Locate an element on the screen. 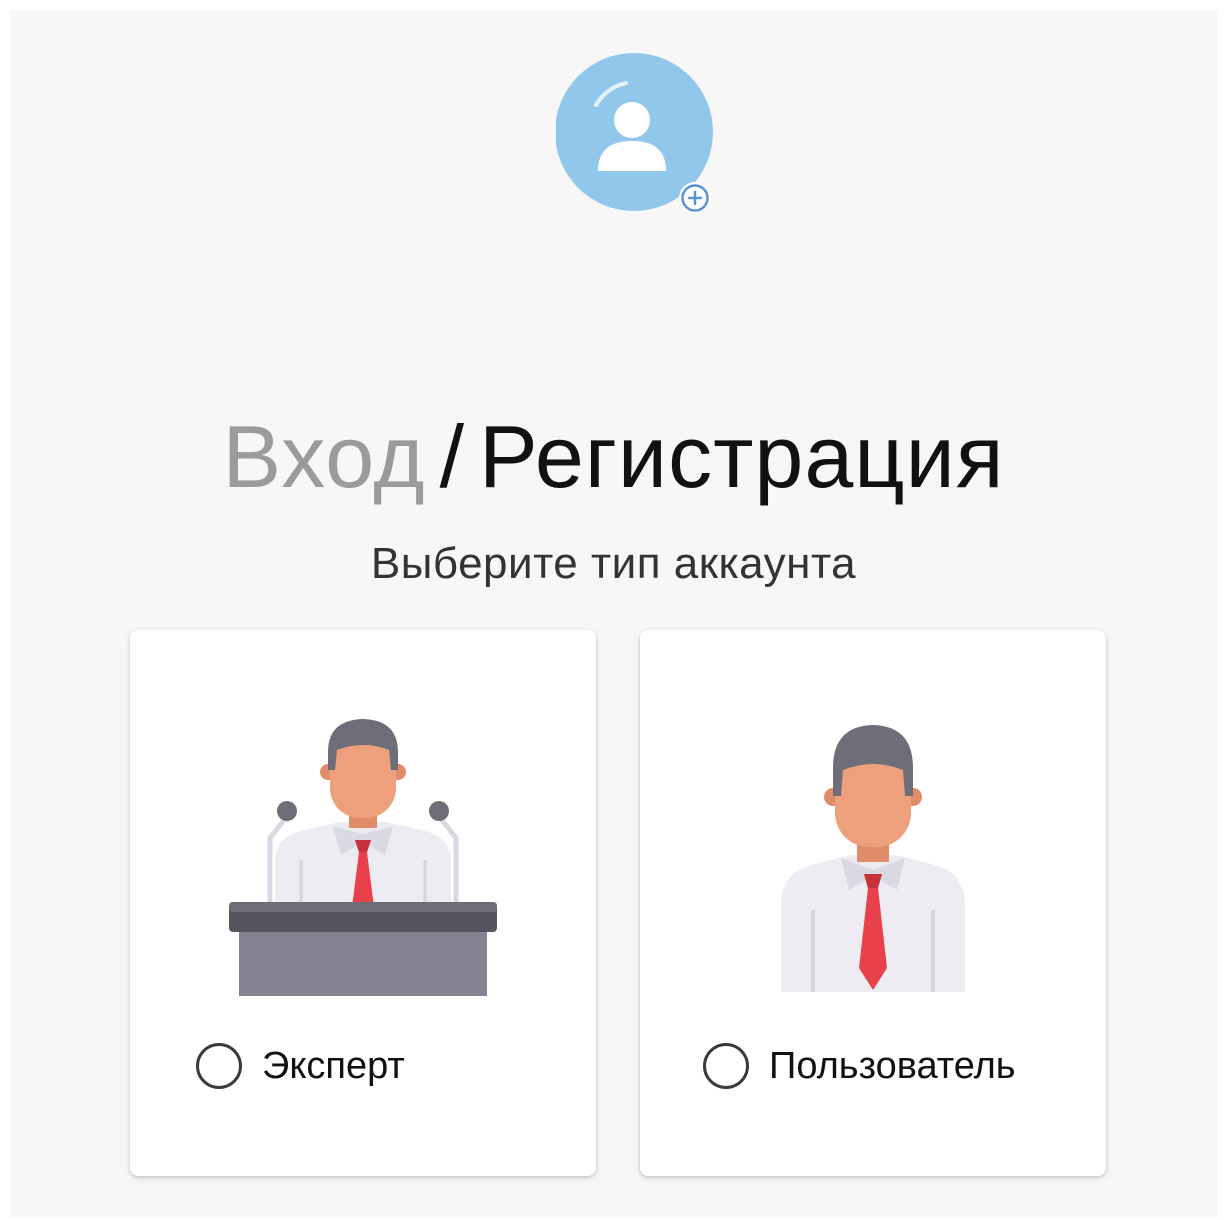 The height and width of the screenshot is (1220, 1227). speaker-at-podium-icon is located at coordinates (363, 857).